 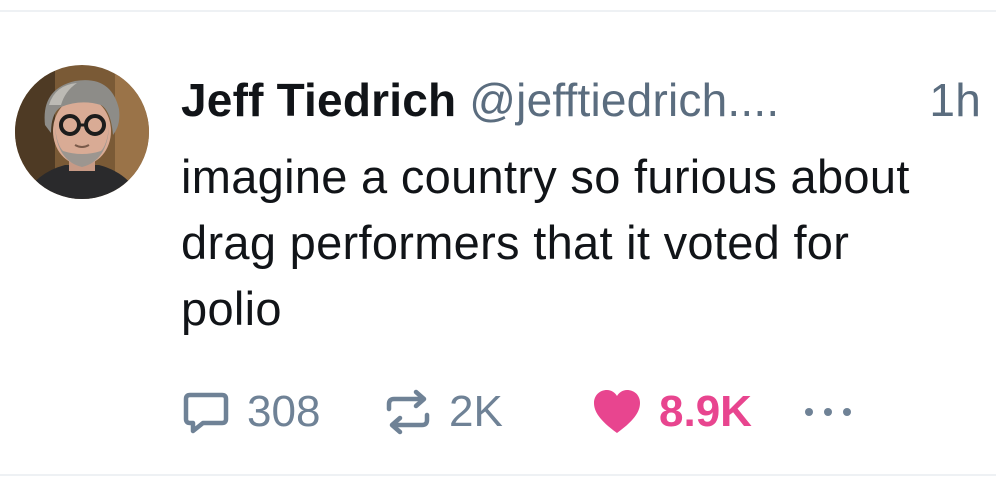 I want to click on avatar-photo, so click(x=82, y=132).